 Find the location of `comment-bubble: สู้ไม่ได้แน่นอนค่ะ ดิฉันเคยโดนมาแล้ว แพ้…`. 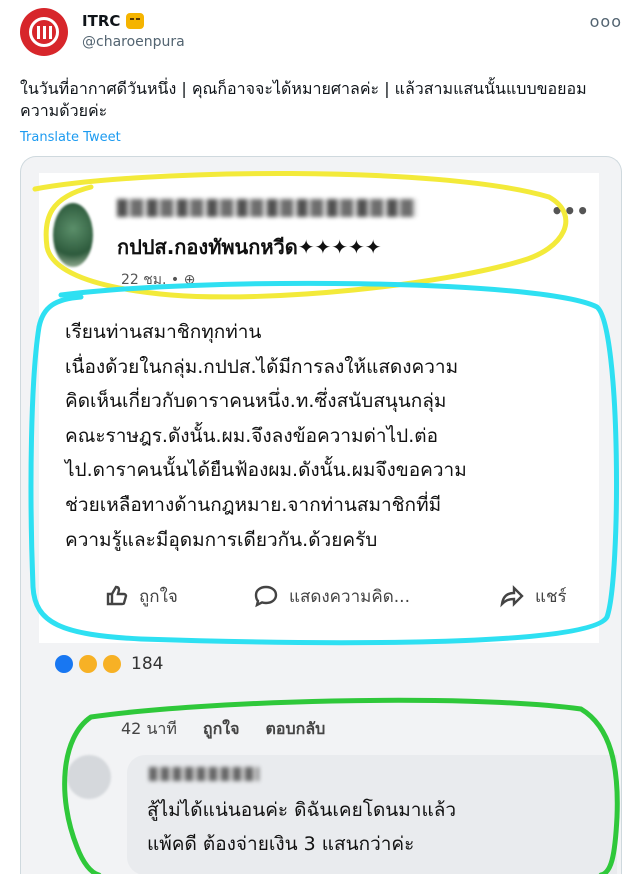

comment-bubble: สู้ไม่ได้แน่นอนค่ะ ดิฉันเคยโดนมาแล้ว แพ้… is located at coordinates (372, 814).